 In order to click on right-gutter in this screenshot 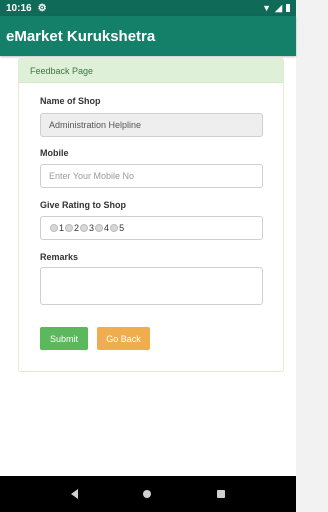, I will do `click(312, 256)`.